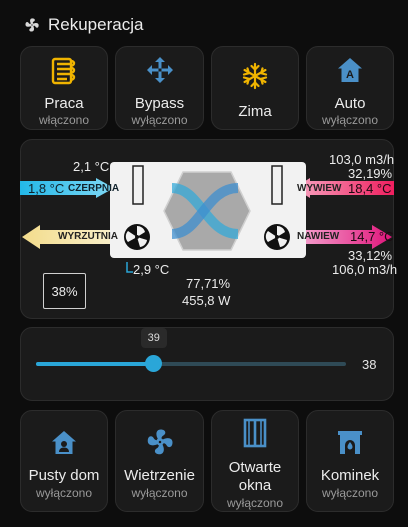 The image size is (408, 527). Describe the element at coordinates (369, 364) in the screenshot. I see `fan-speed-slider-value: 38` at that location.